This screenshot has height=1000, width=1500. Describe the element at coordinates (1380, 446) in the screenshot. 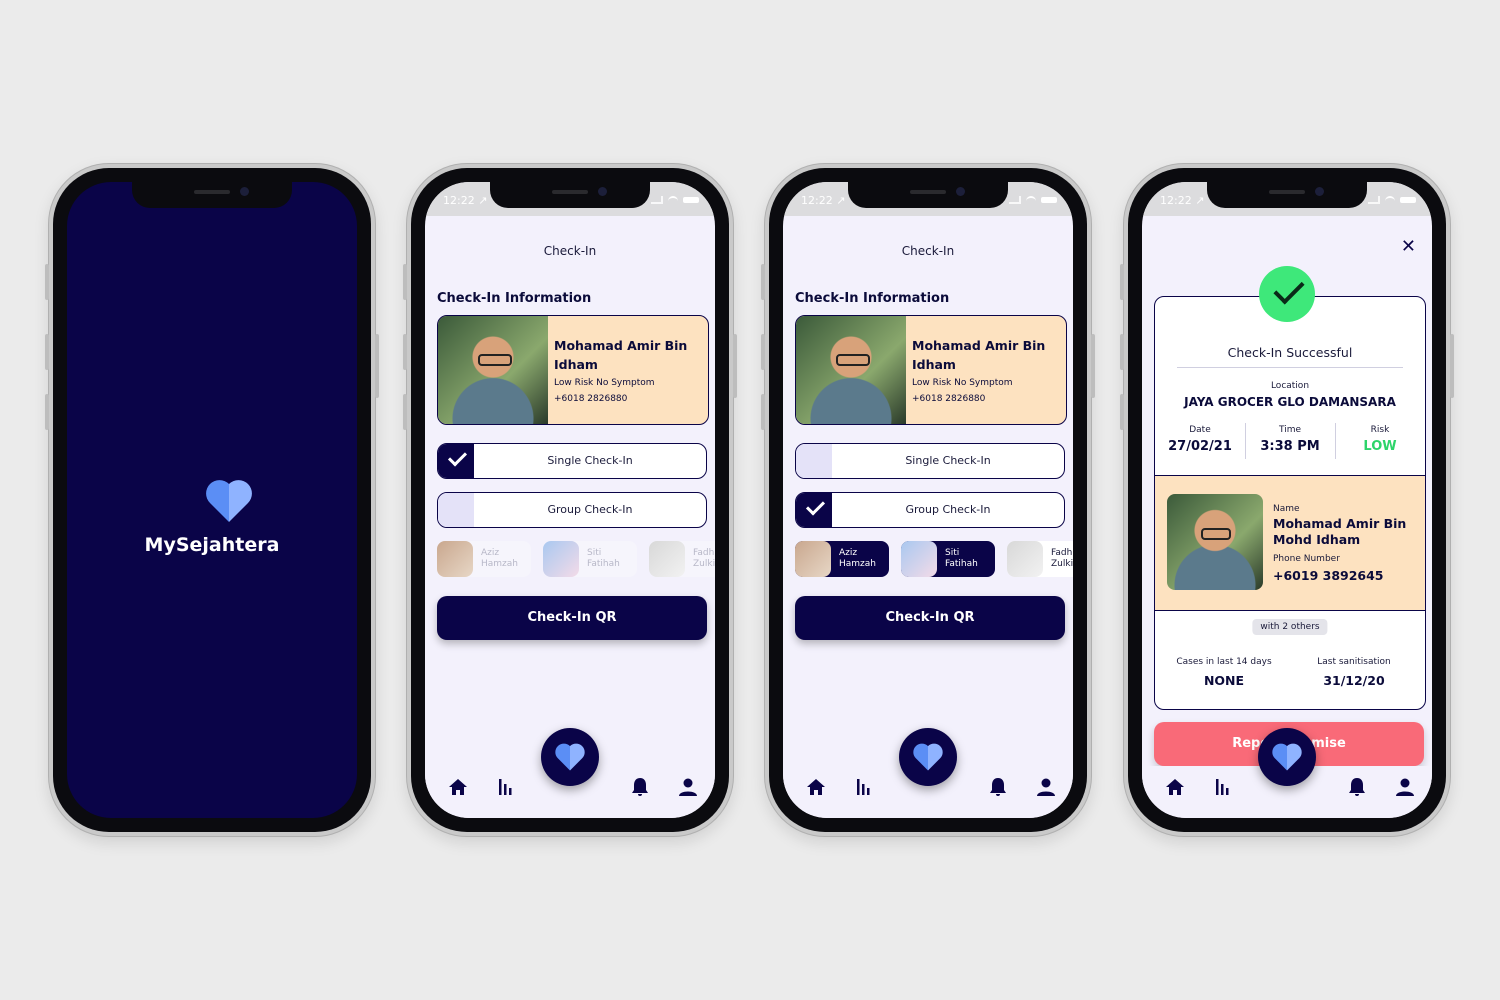

I see `risk-badge: LOW` at that location.